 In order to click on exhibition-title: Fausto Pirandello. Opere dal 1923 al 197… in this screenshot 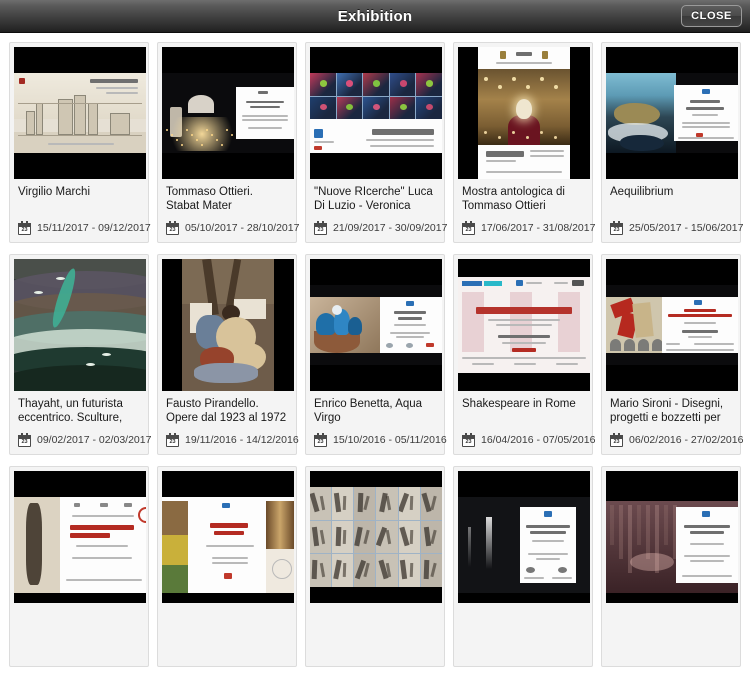, I will do `click(226, 411)`.